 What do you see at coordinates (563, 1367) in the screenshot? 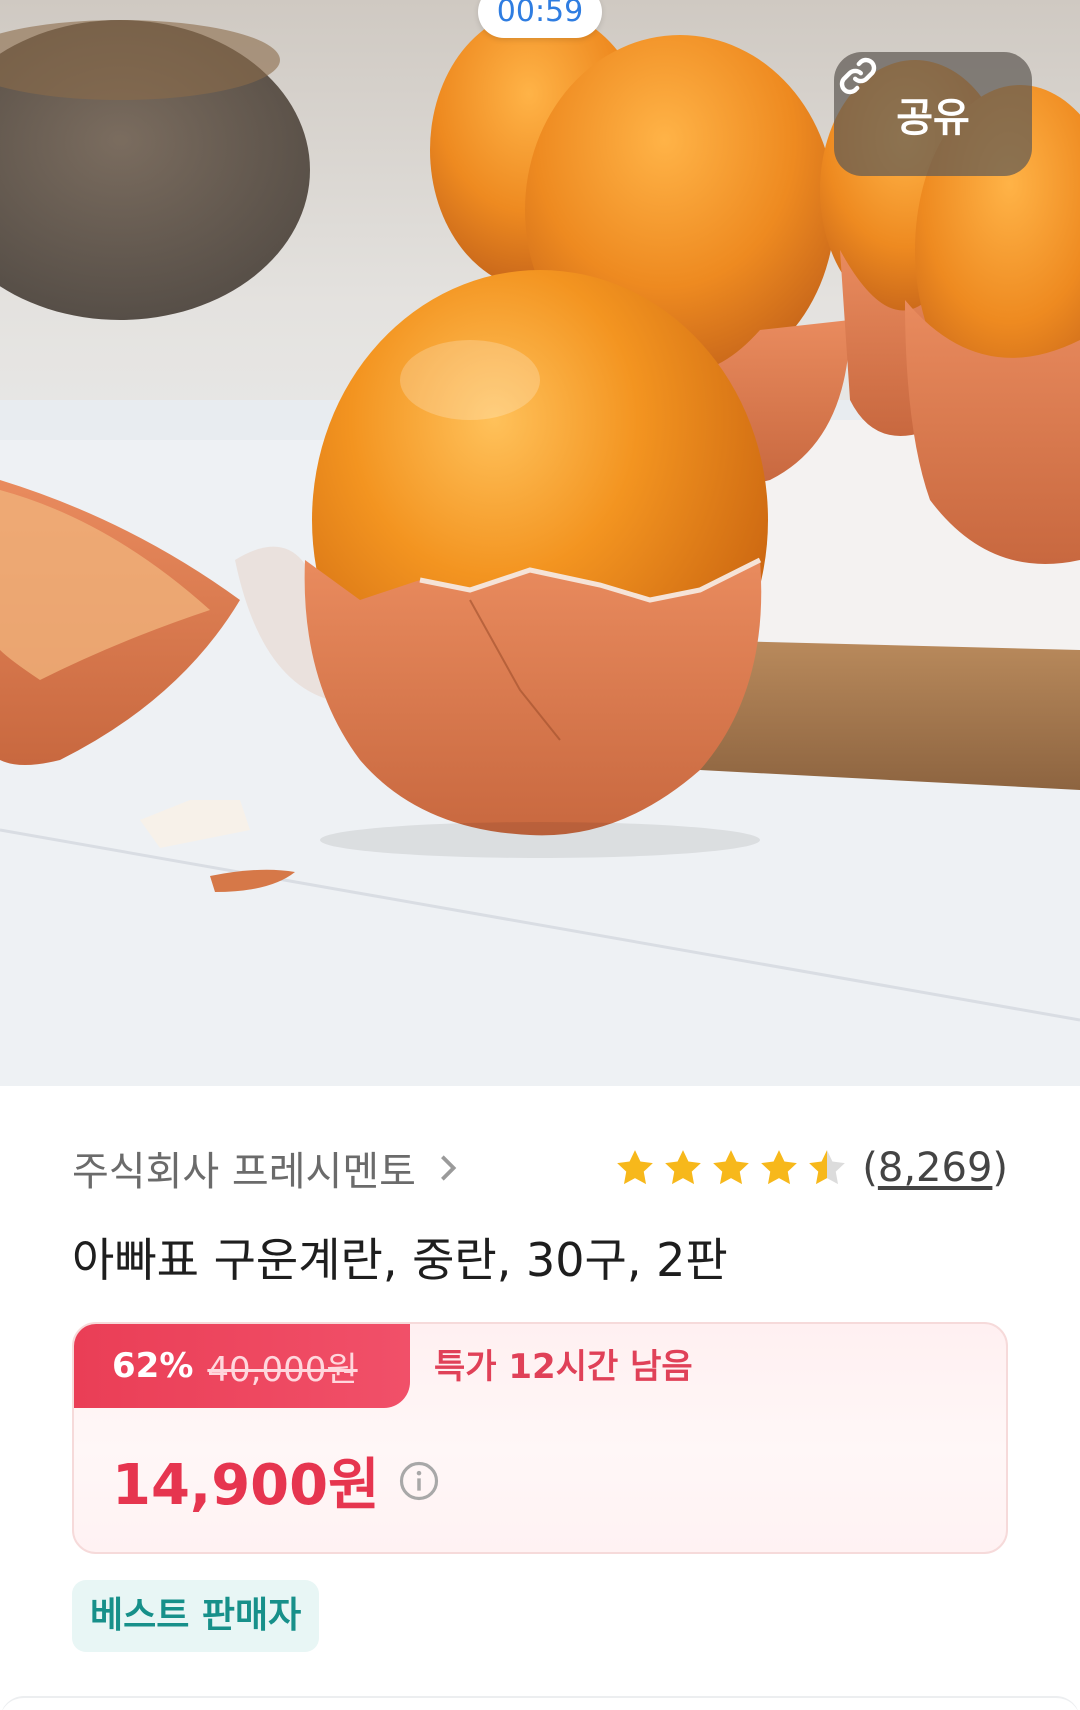
I see `deal-timer: 특가 12시간 남음` at bounding box center [563, 1367].